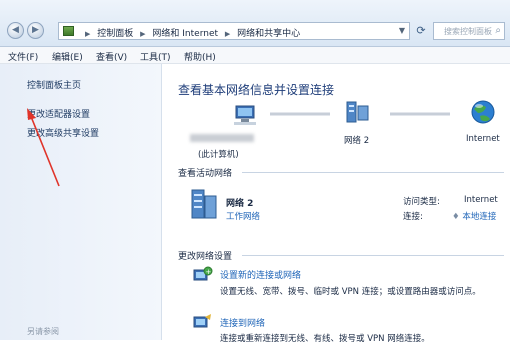  What do you see at coordinates (242, 322) in the screenshot?
I see `connect-to-network-link: 连接到网络` at bounding box center [242, 322].